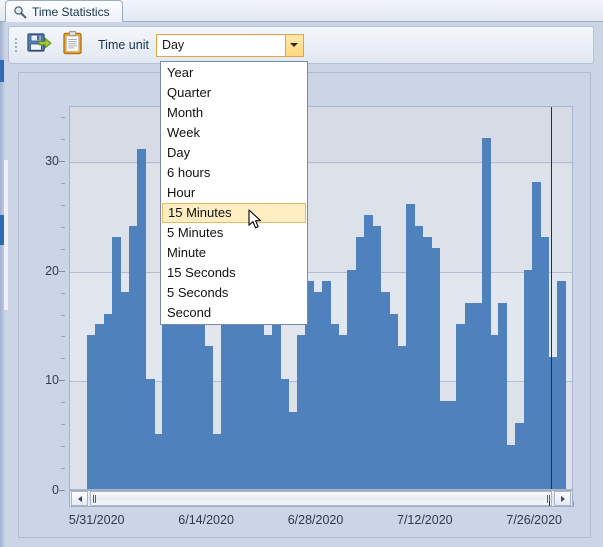 The height and width of the screenshot is (547, 603). Describe the element at coordinates (52, 380) in the screenshot. I see `y-axis-label: 10` at that location.